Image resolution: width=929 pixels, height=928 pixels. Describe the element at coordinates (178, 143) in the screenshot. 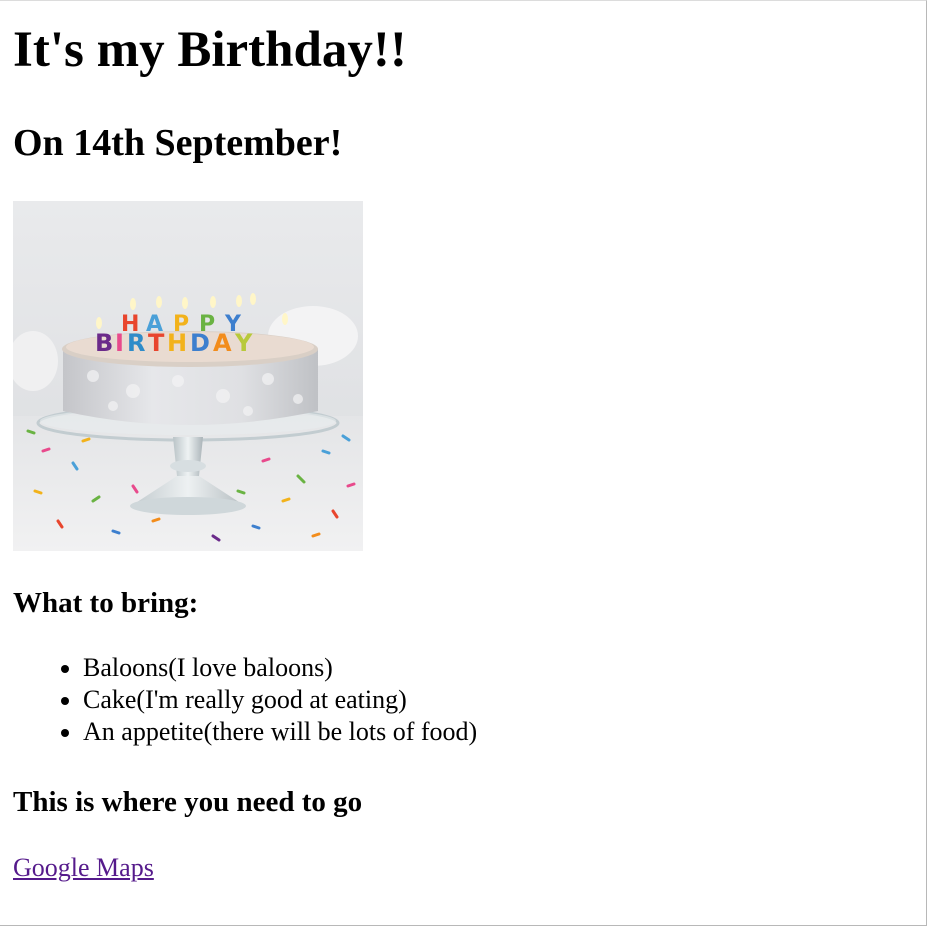

I see `date-heading: On 14th September!` at that location.